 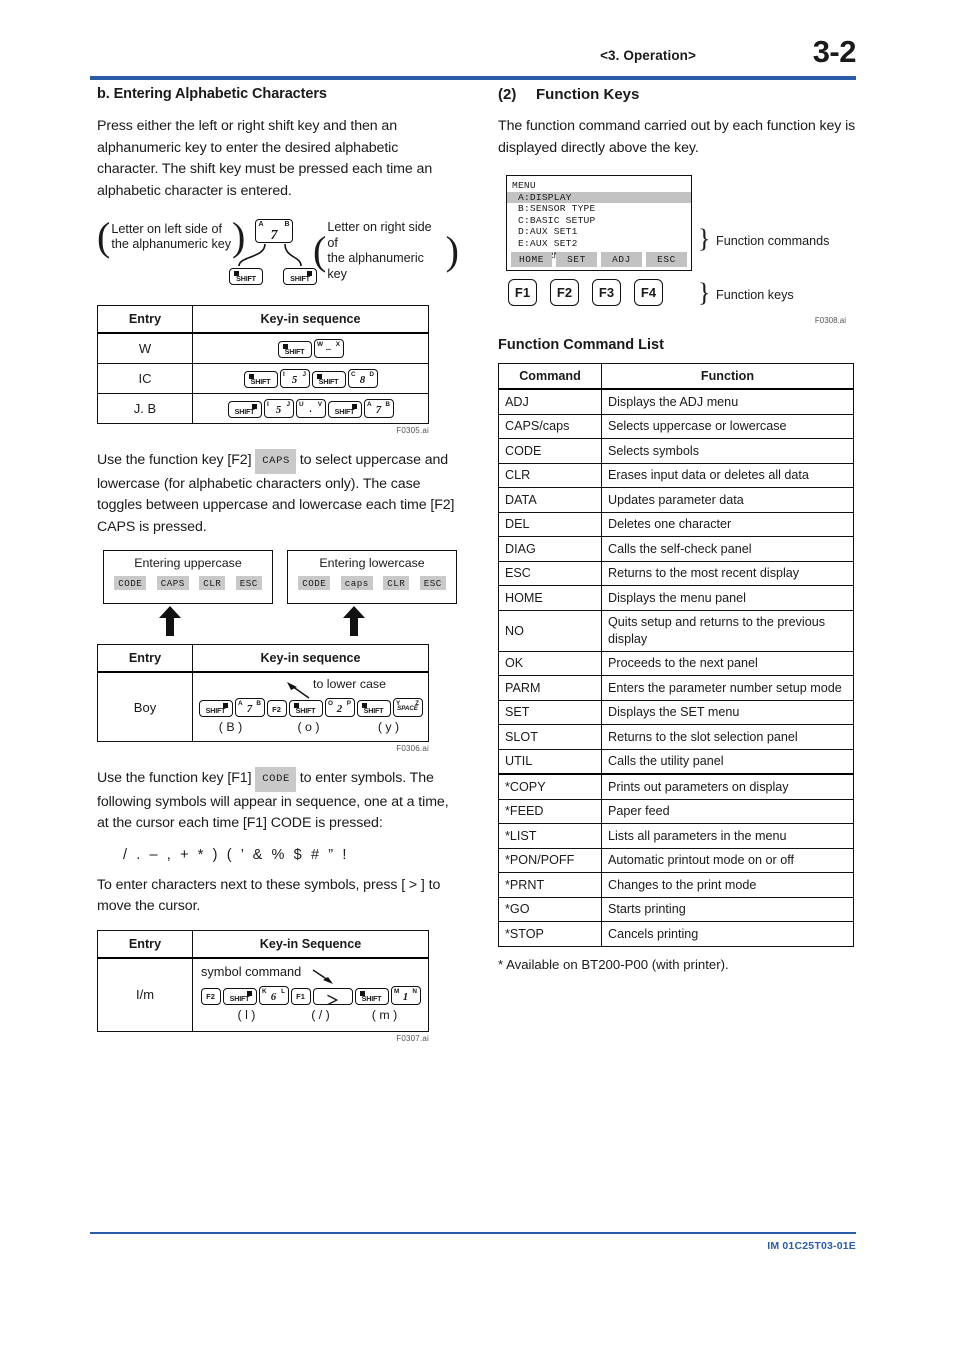 I want to click on function-key-f3: F3, so click(x=606, y=292).